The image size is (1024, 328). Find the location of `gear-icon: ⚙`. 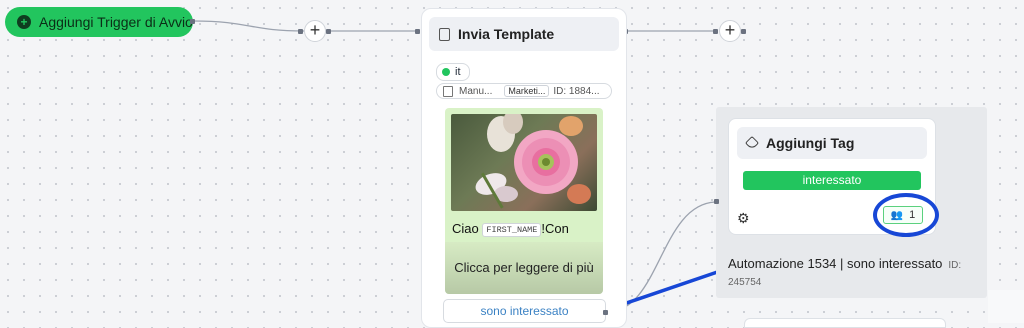

gear-icon: ⚙ is located at coordinates (743, 218).